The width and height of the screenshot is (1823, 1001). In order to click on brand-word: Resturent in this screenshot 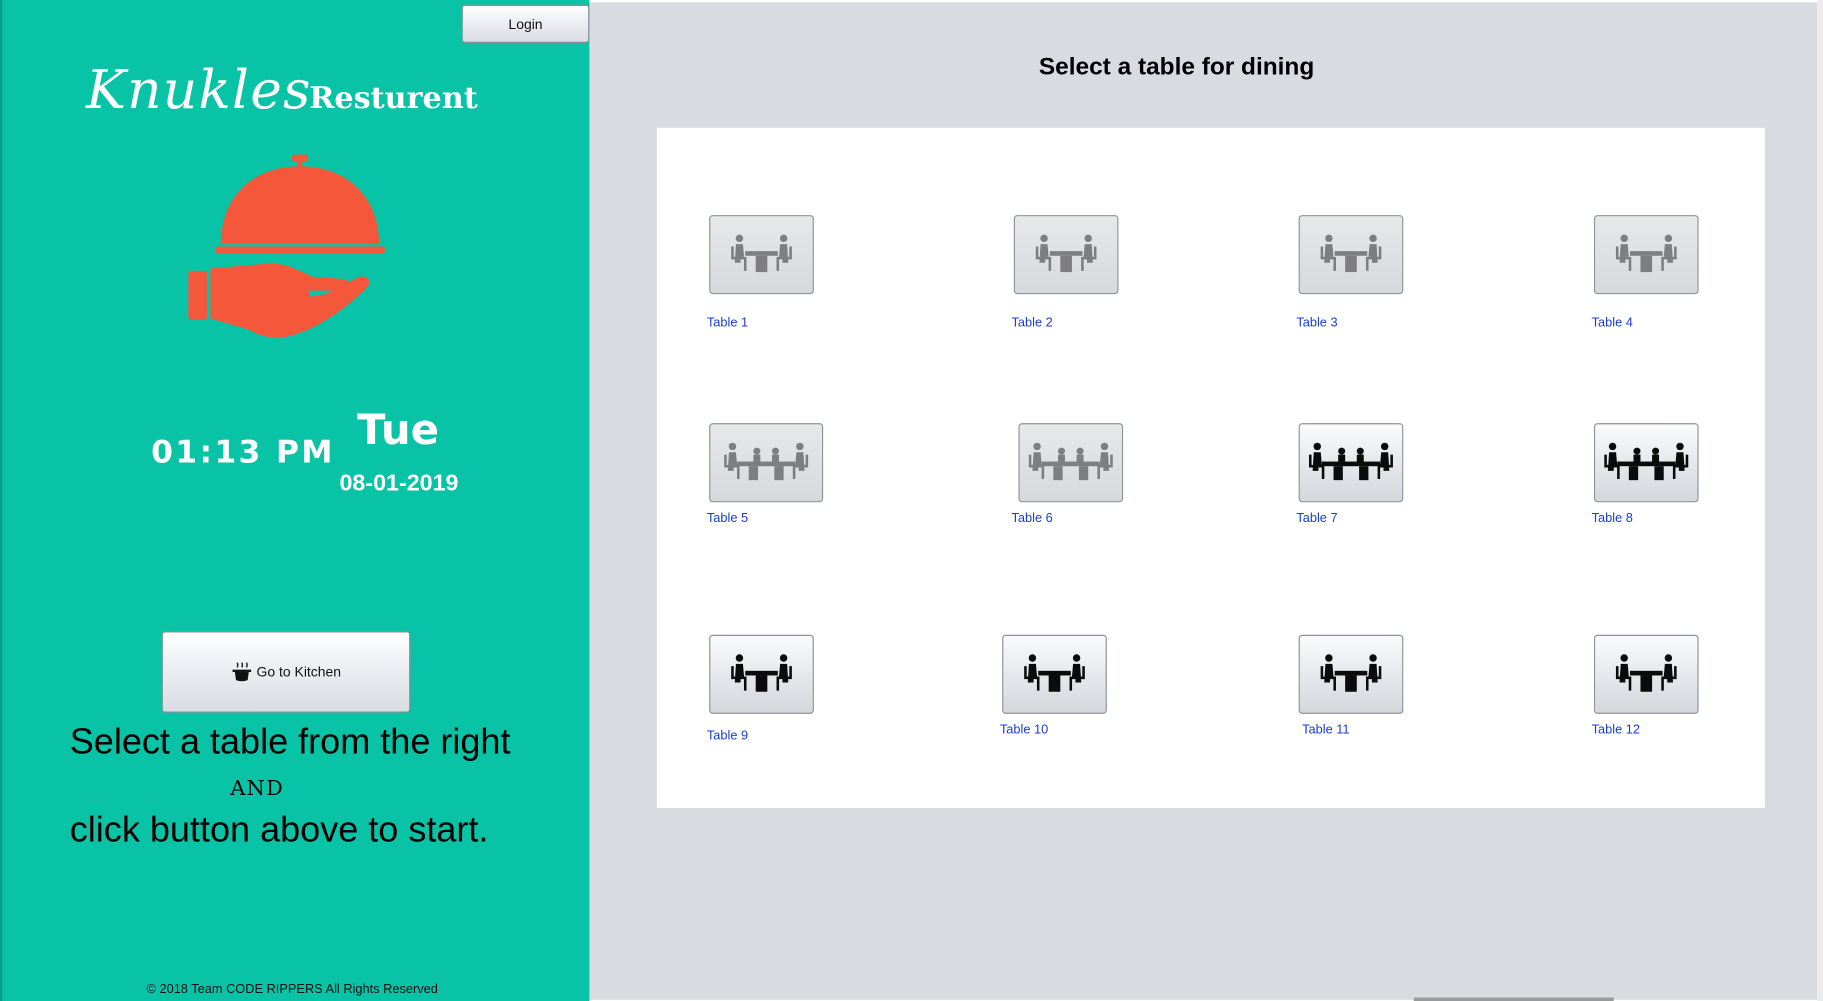, I will do `click(393, 99)`.